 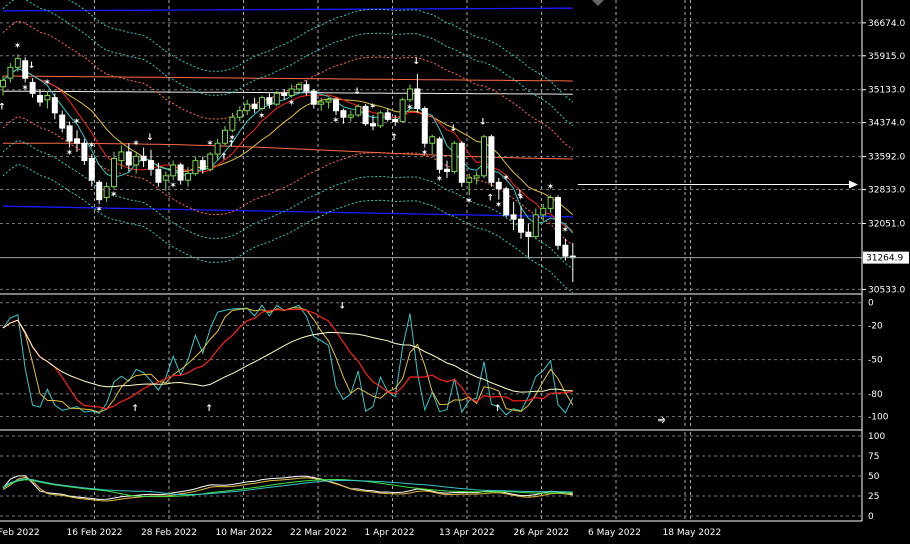 What do you see at coordinates (886, 225) in the screenshot?
I see `y-tick-label: 32051.0` at bounding box center [886, 225].